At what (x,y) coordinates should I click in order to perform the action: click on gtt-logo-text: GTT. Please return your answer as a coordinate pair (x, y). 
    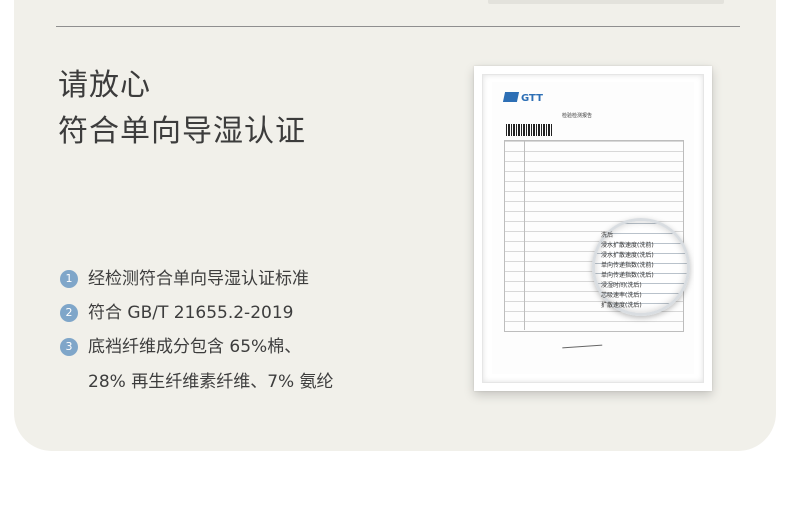
    Looking at the image, I should click on (532, 98).